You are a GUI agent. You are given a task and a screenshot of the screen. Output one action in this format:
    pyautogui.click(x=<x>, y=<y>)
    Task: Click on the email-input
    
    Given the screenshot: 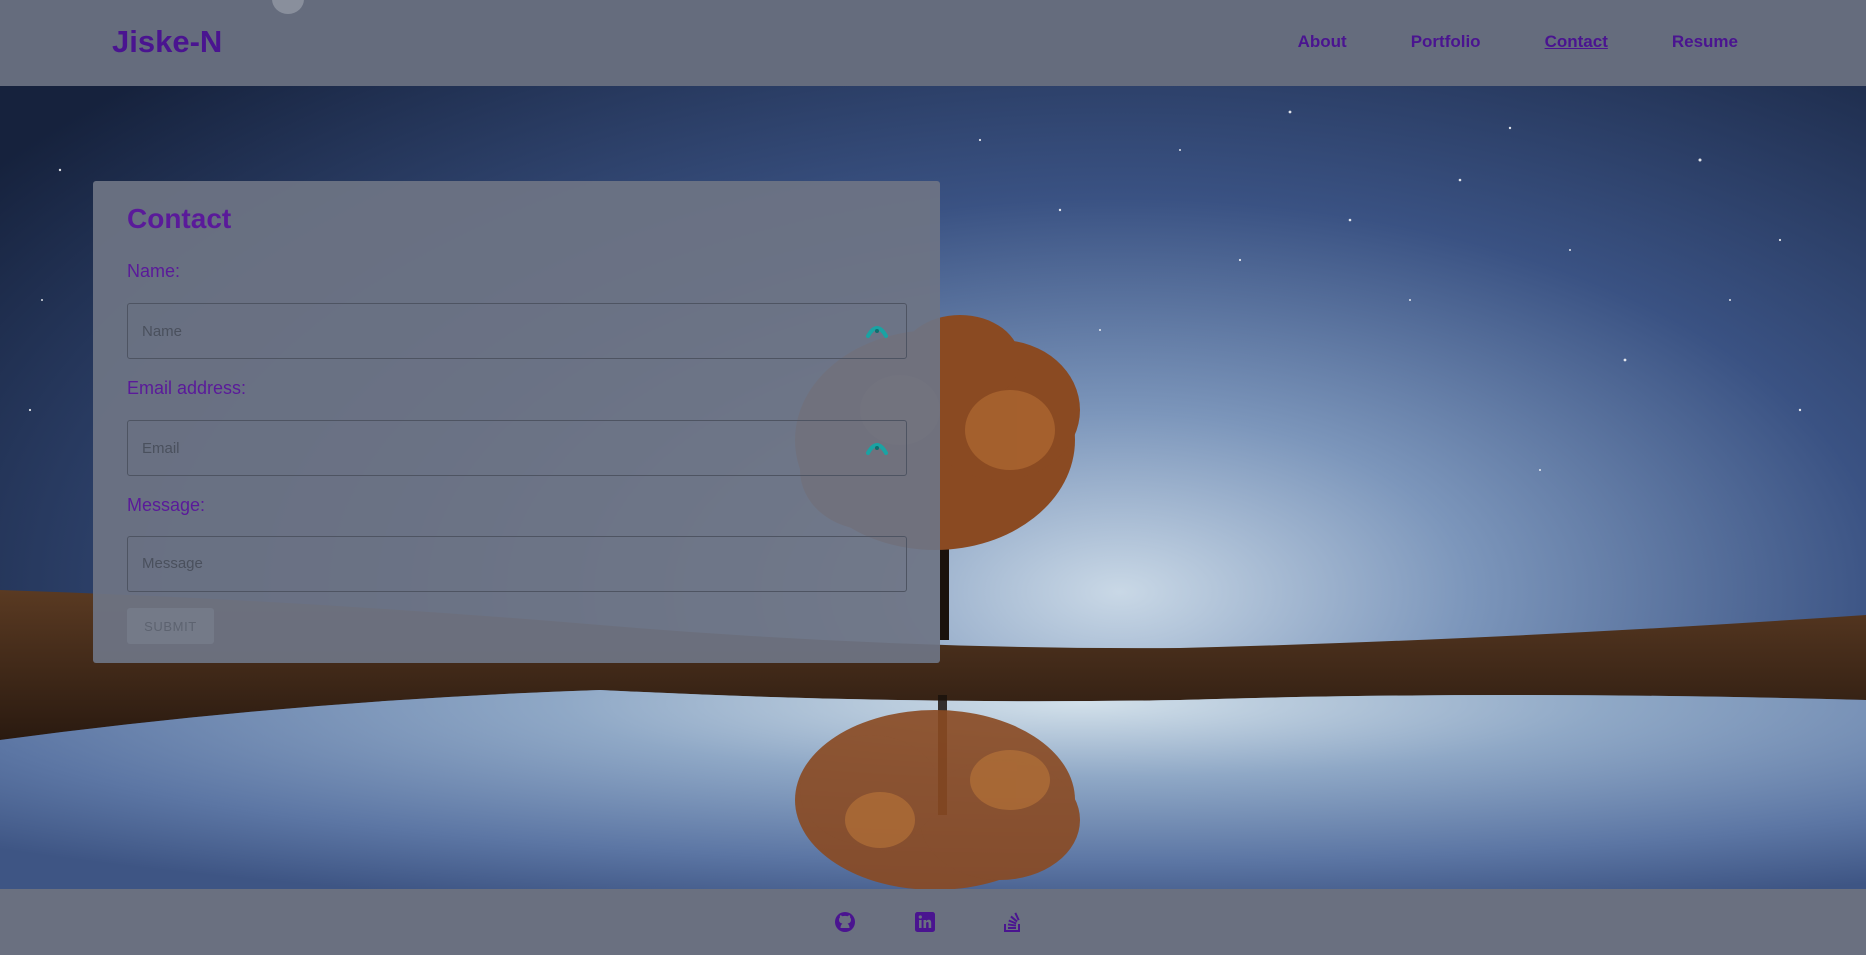 What is the action you would take?
    pyautogui.click(x=517, y=448)
    